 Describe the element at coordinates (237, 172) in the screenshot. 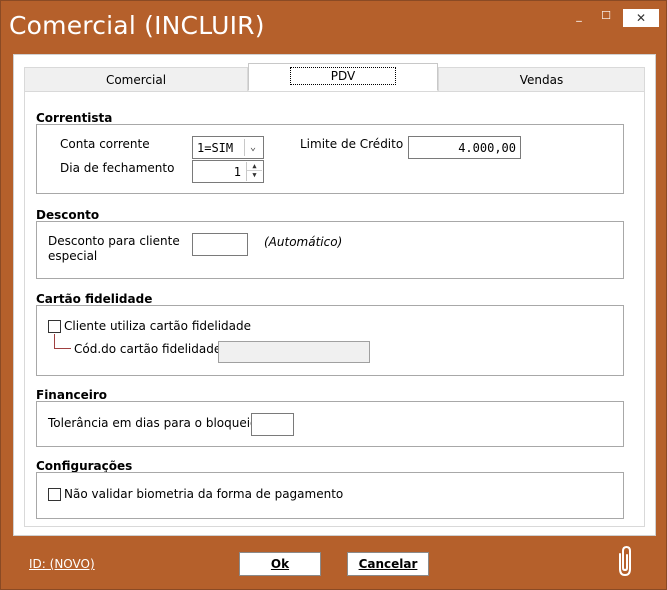

I see `dia-fechamento-value: 1` at that location.